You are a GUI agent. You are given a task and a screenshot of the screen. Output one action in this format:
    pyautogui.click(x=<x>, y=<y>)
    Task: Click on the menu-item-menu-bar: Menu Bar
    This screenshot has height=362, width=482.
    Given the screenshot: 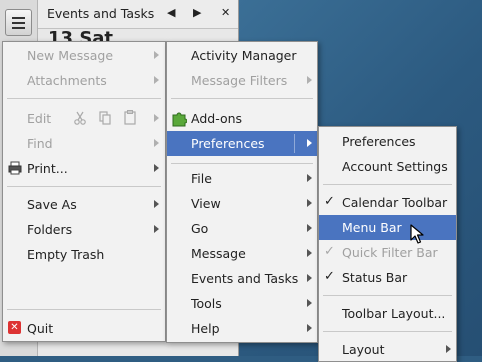 What is the action you would take?
    pyautogui.click(x=387, y=227)
    